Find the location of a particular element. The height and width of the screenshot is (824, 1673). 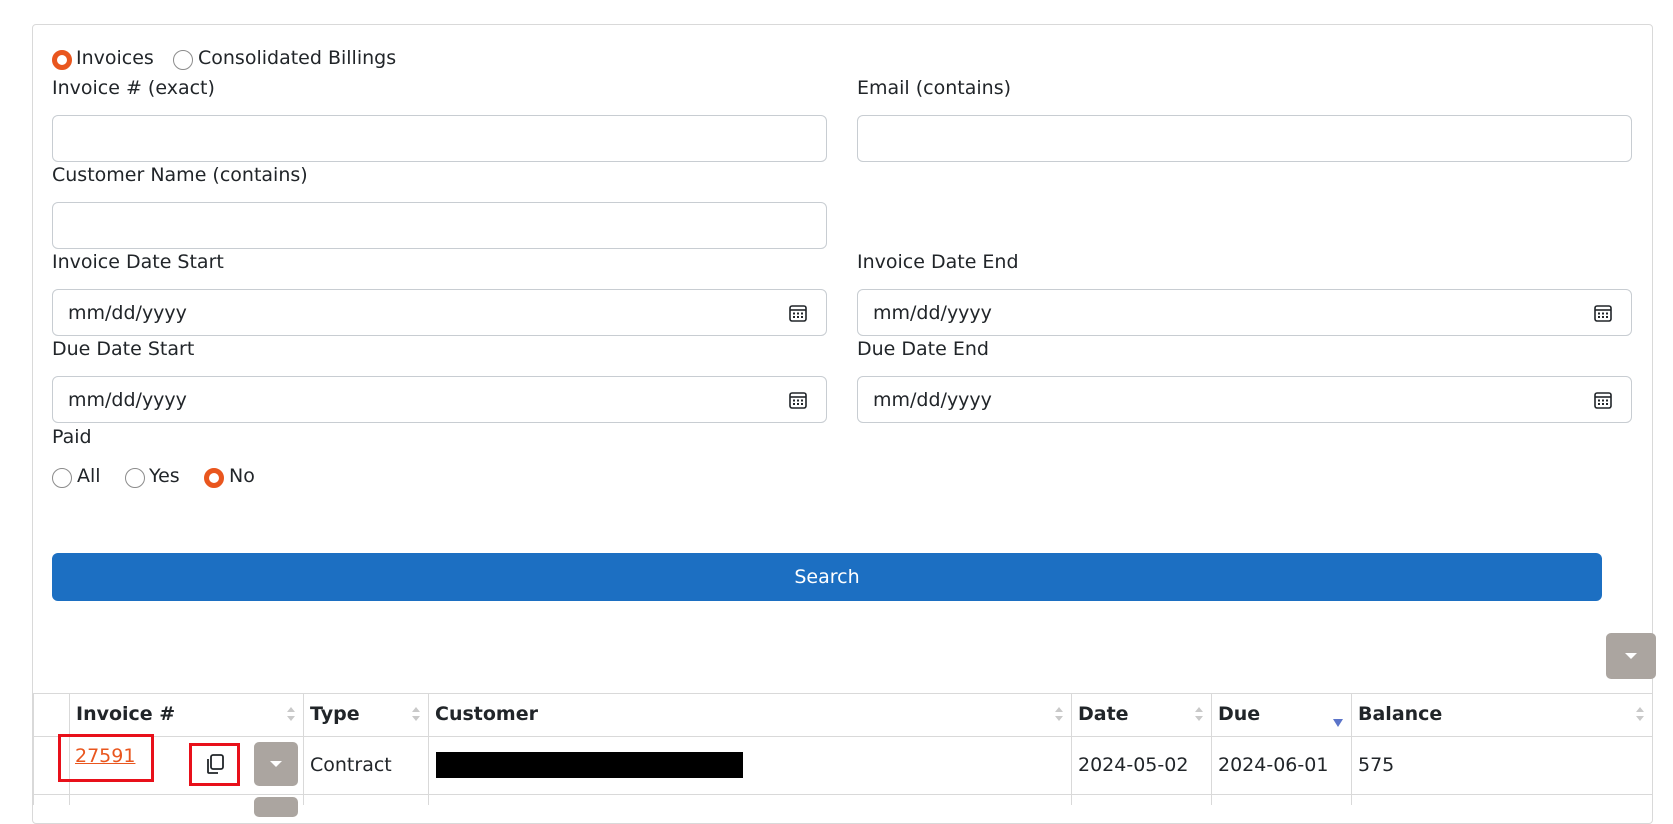

cell-due: 2024-06-01 is located at coordinates (1273, 765).